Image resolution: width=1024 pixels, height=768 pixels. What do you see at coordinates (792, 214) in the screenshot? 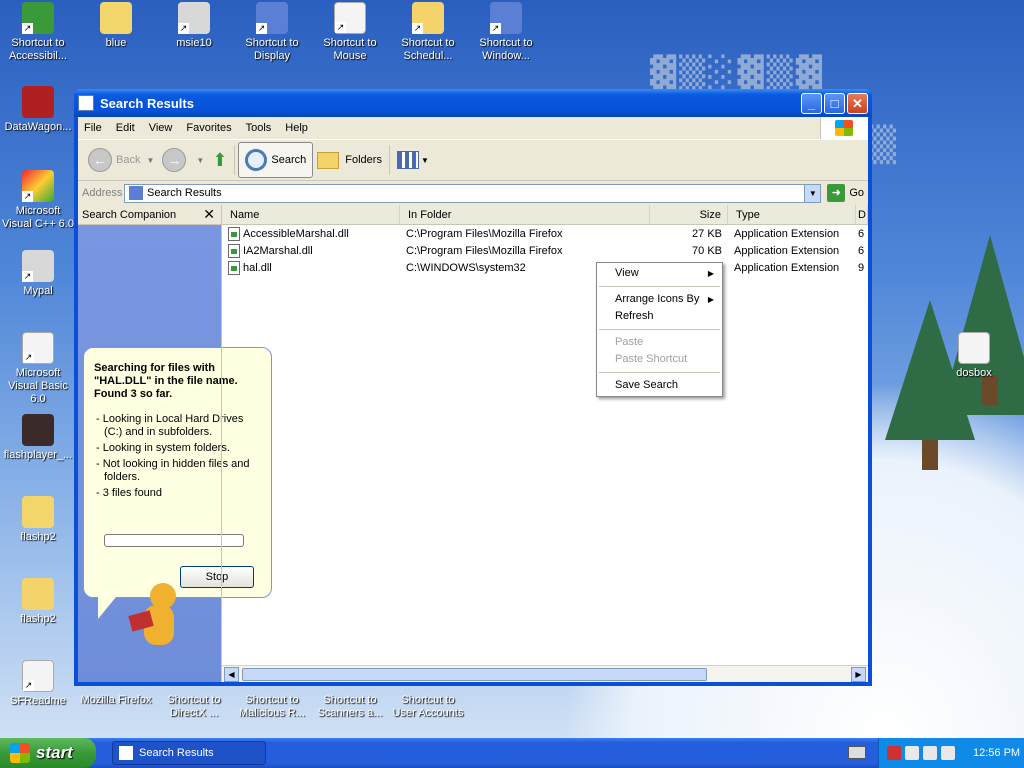
I see `column-type: Type` at bounding box center [792, 214].